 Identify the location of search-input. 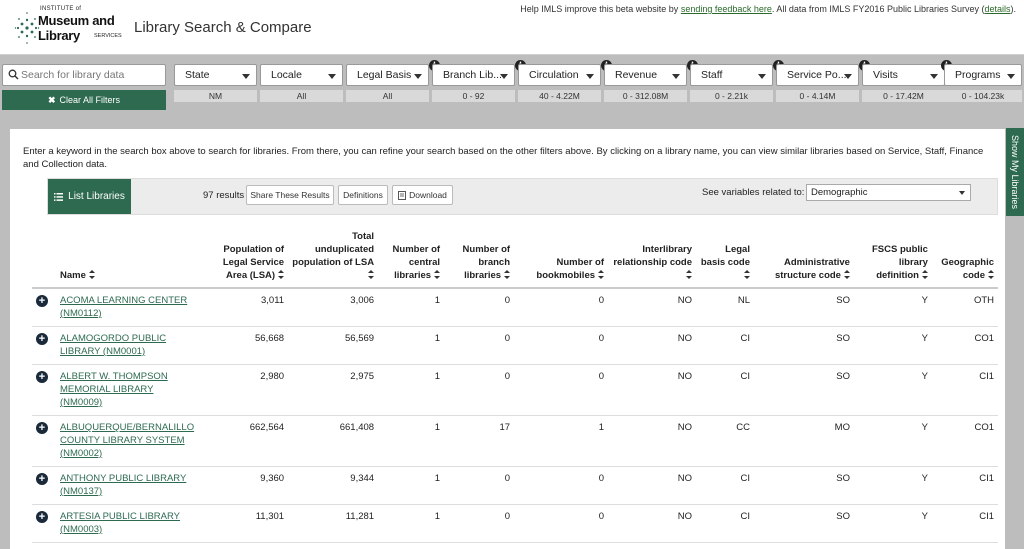
(91, 75).